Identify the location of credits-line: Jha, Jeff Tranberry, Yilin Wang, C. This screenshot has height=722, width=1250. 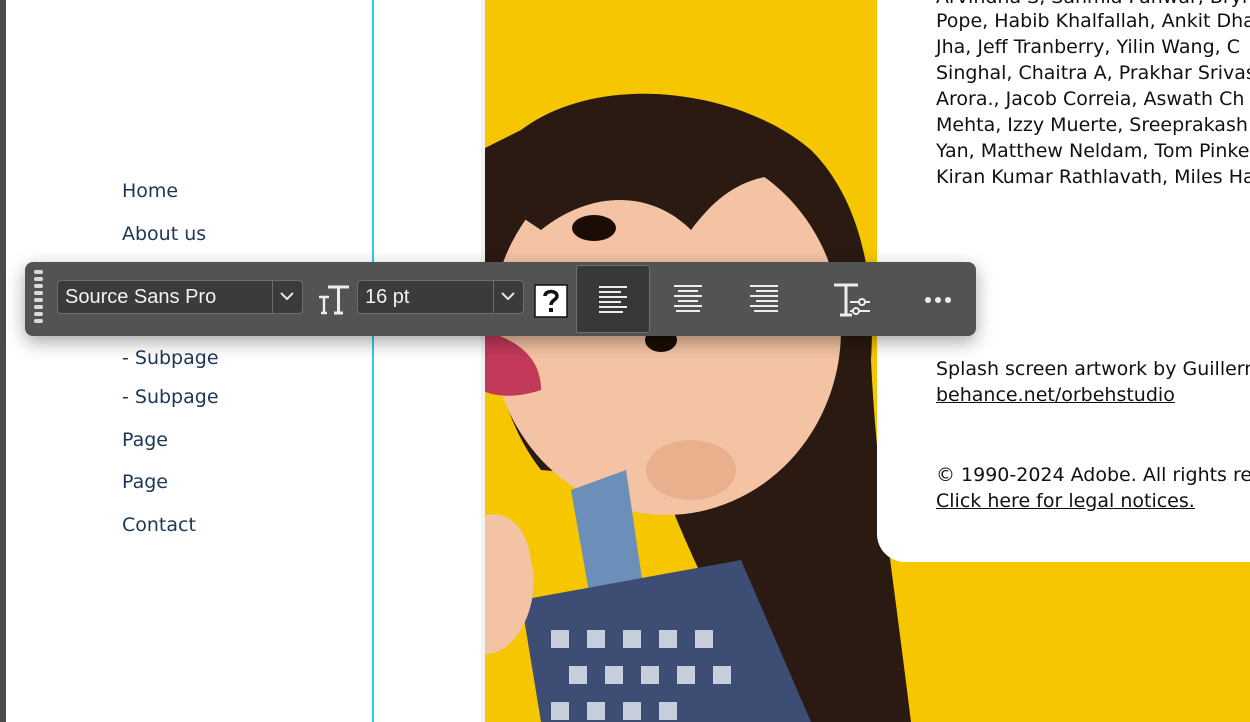
(1088, 47).